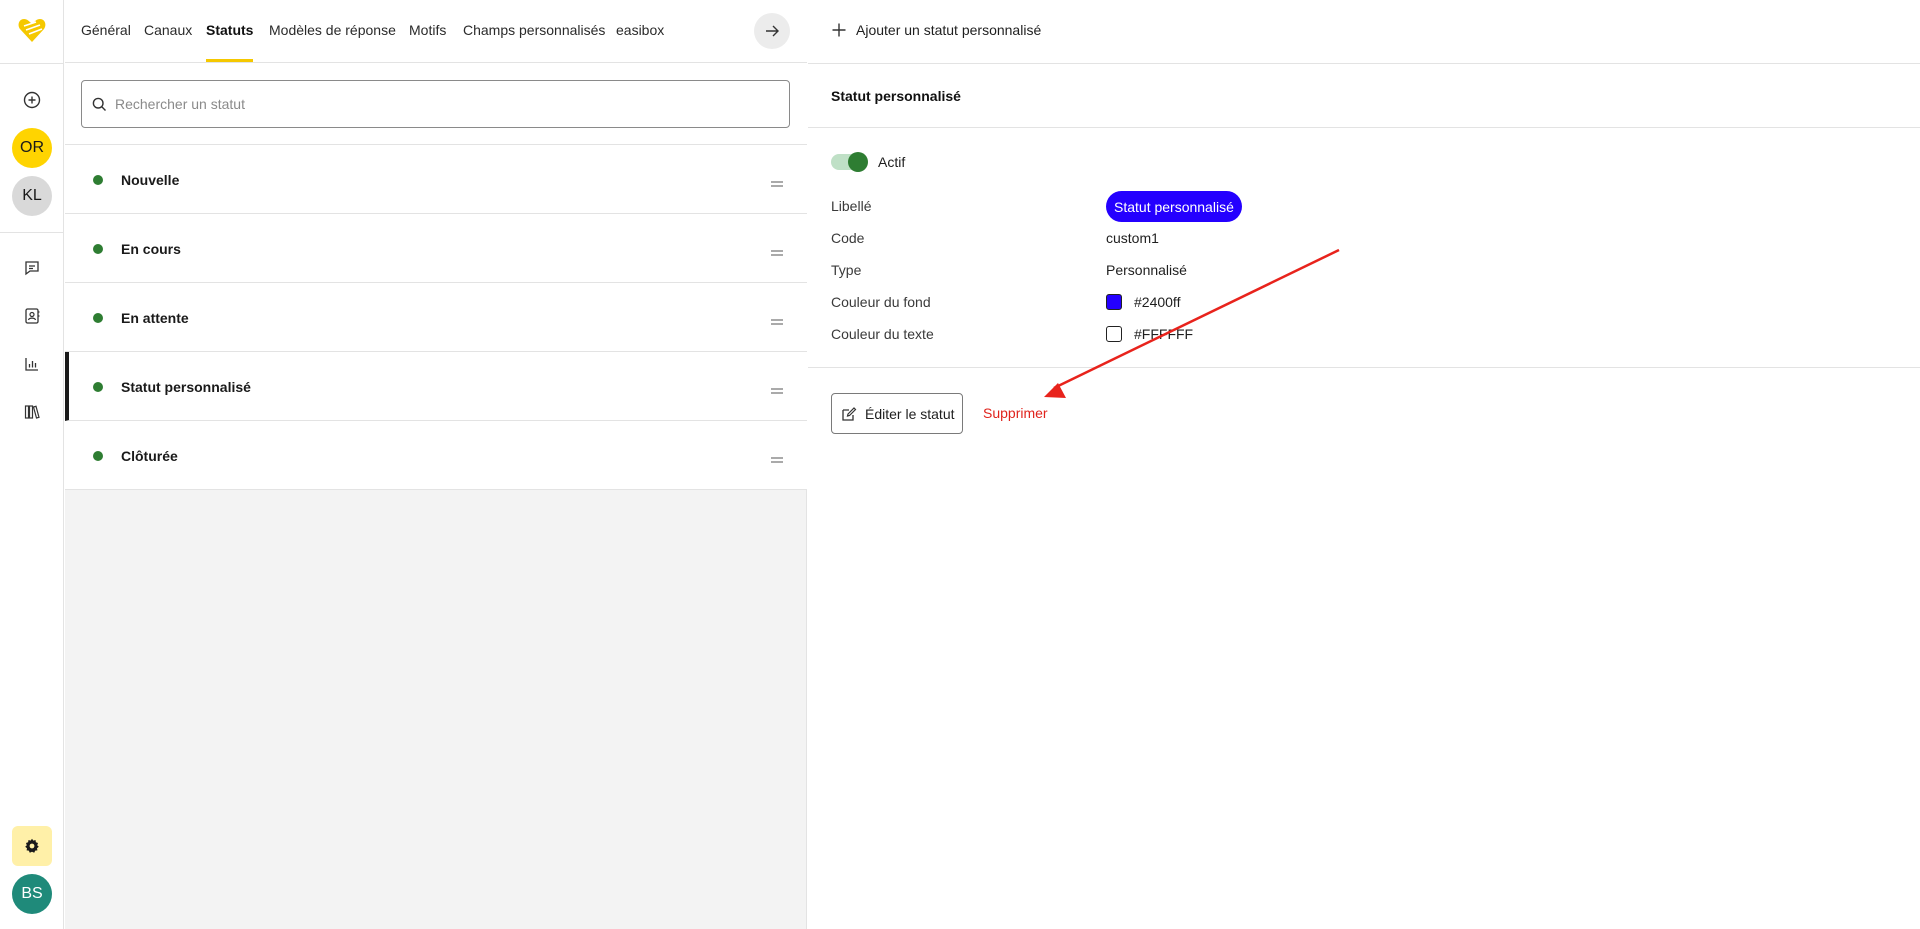 The image size is (1920, 929). I want to click on avatar-kl: KL, so click(32, 196).